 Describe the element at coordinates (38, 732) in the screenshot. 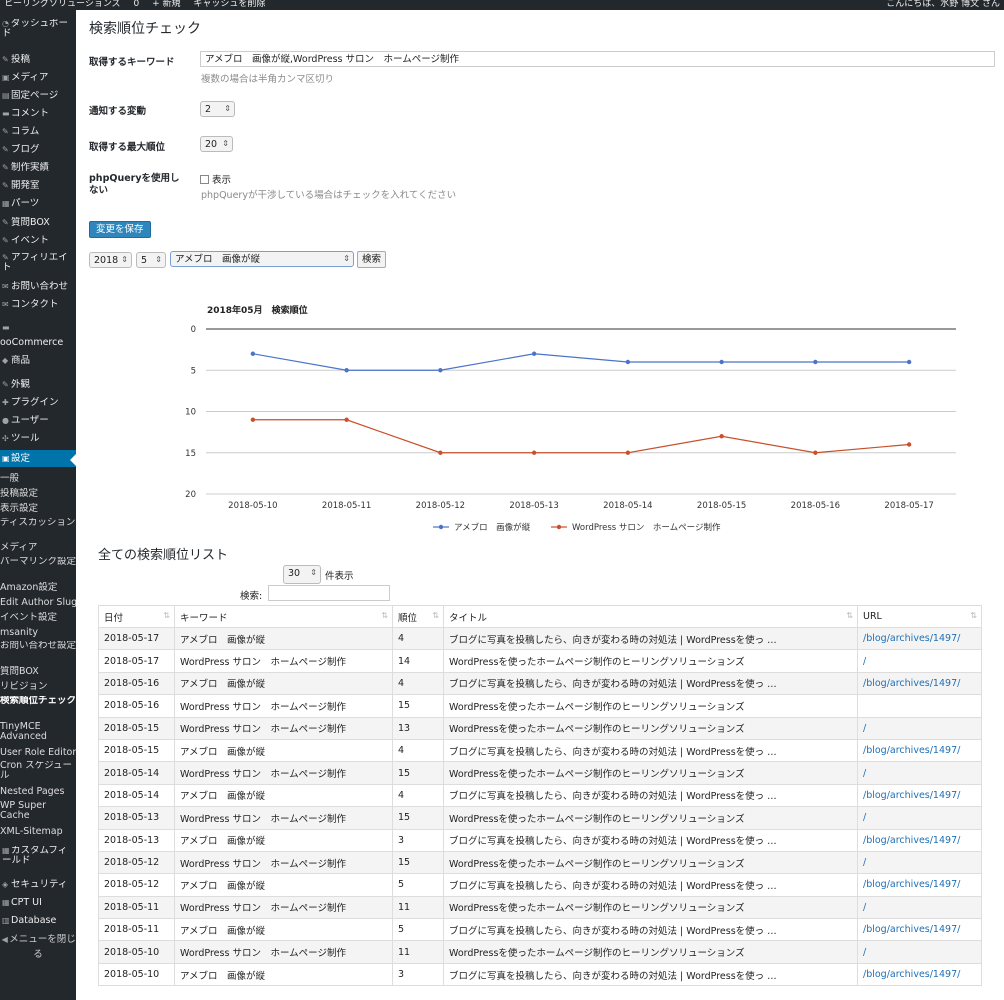

I see `submenu-item-tinymce: TinyMCE Advanced` at that location.